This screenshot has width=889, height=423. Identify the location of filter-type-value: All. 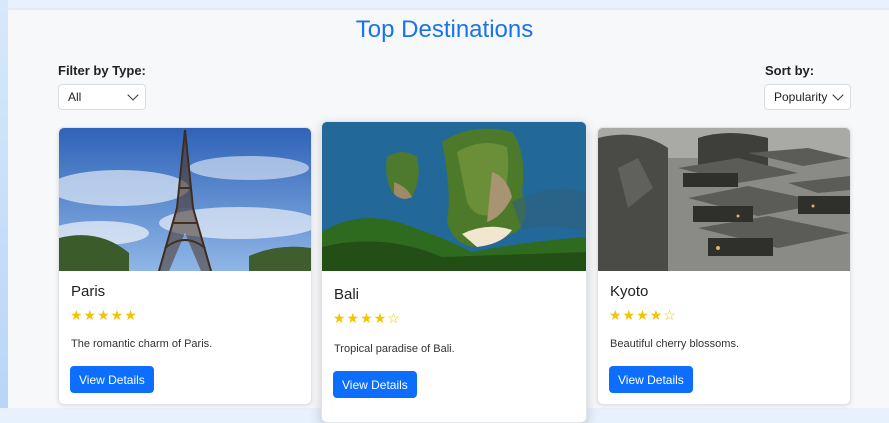
(75, 97).